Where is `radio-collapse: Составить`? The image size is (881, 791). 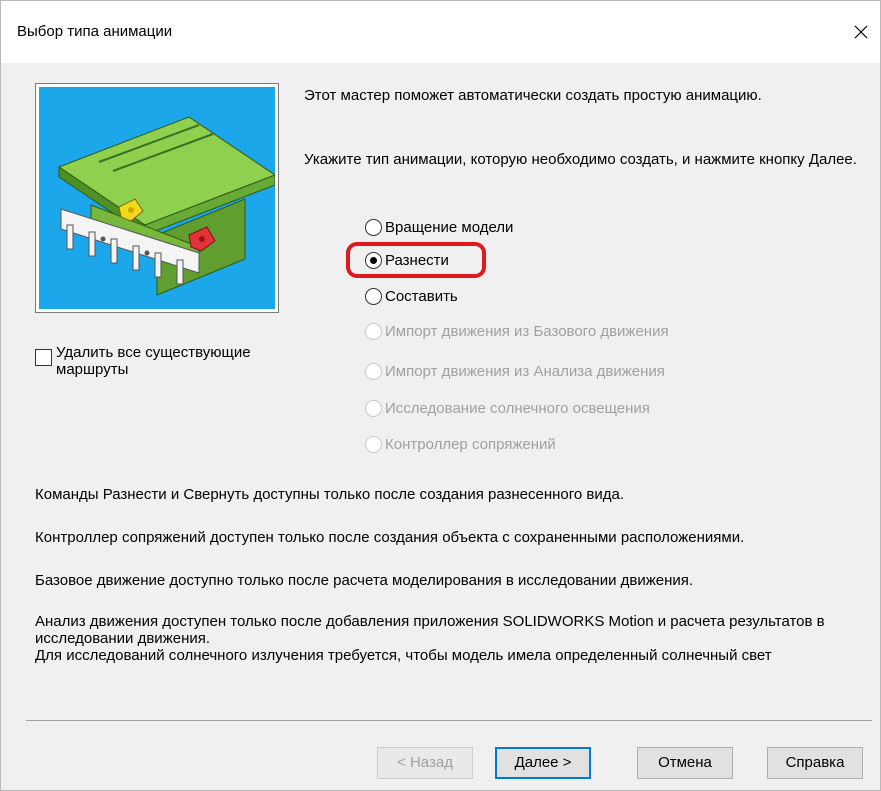 radio-collapse: Составить is located at coordinates (411, 296).